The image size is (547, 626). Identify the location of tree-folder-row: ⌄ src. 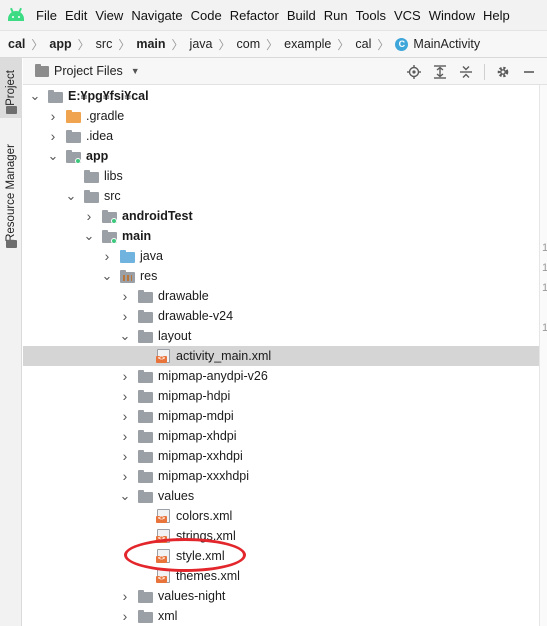
(281, 196).